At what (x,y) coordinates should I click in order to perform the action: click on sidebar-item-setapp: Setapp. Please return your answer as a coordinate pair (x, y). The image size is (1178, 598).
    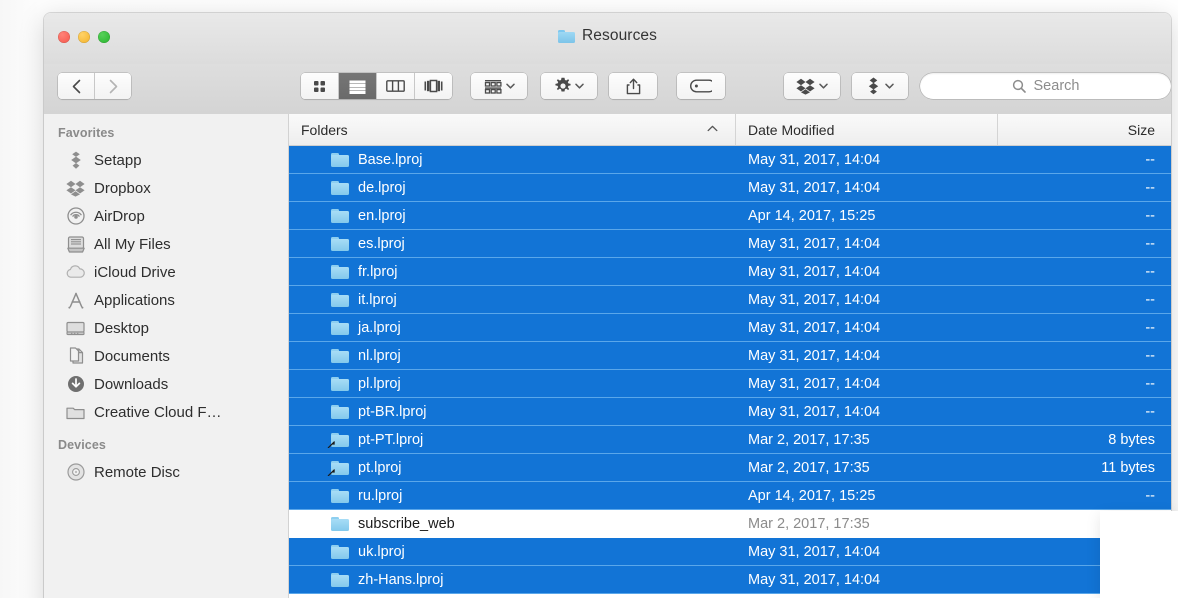
    Looking at the image, I should click on (166, 160).